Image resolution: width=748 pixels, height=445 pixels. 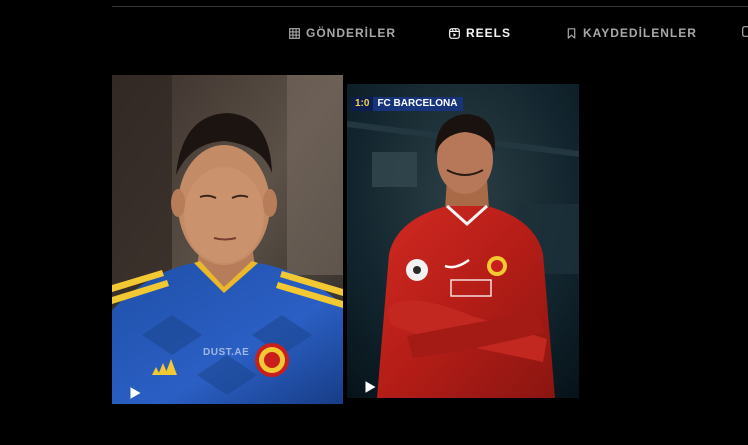 I want to click on tab-reels: REELS, so click(x=480, y=33).